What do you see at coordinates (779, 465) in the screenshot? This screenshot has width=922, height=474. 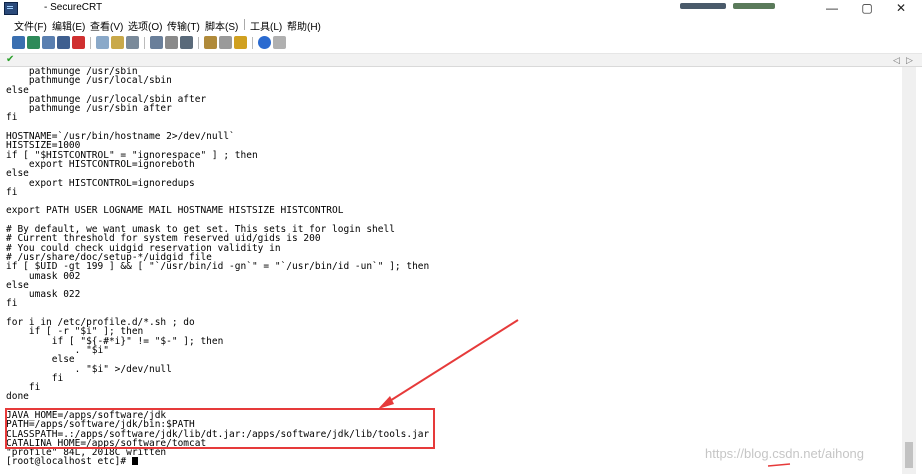 I see `annotation-scribble` at bounding box center [779, 465].